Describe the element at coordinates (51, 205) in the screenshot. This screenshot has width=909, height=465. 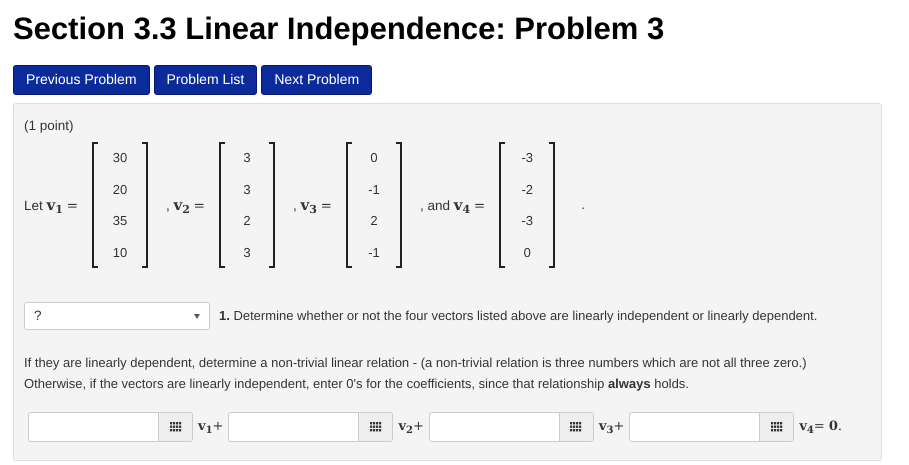
I see `vector-label: Let v$_{1}$ =` at that location.